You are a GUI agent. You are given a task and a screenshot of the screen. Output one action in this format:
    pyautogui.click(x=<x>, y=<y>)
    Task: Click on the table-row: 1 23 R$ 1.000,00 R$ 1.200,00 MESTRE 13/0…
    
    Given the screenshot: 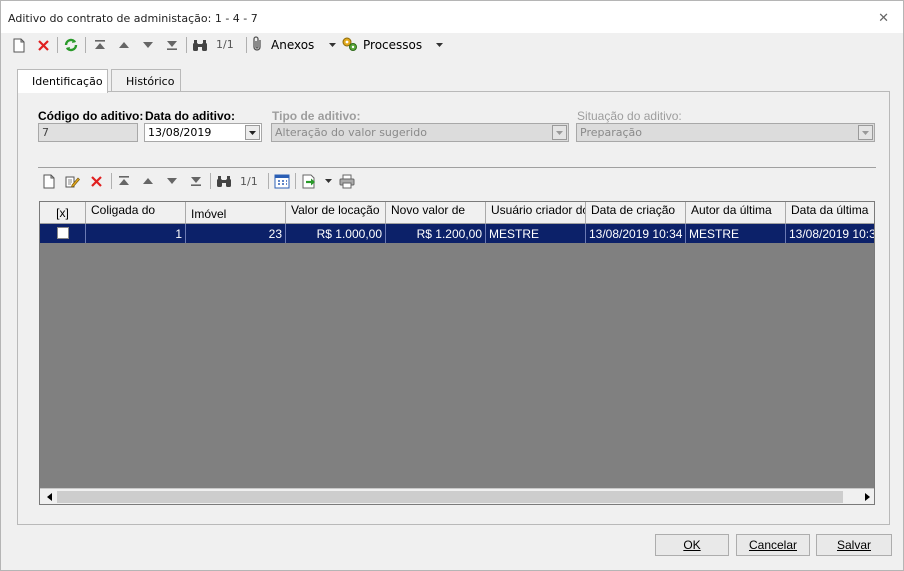 What is the action you would take?
    pyautogui.click(x=457, y=233)
    